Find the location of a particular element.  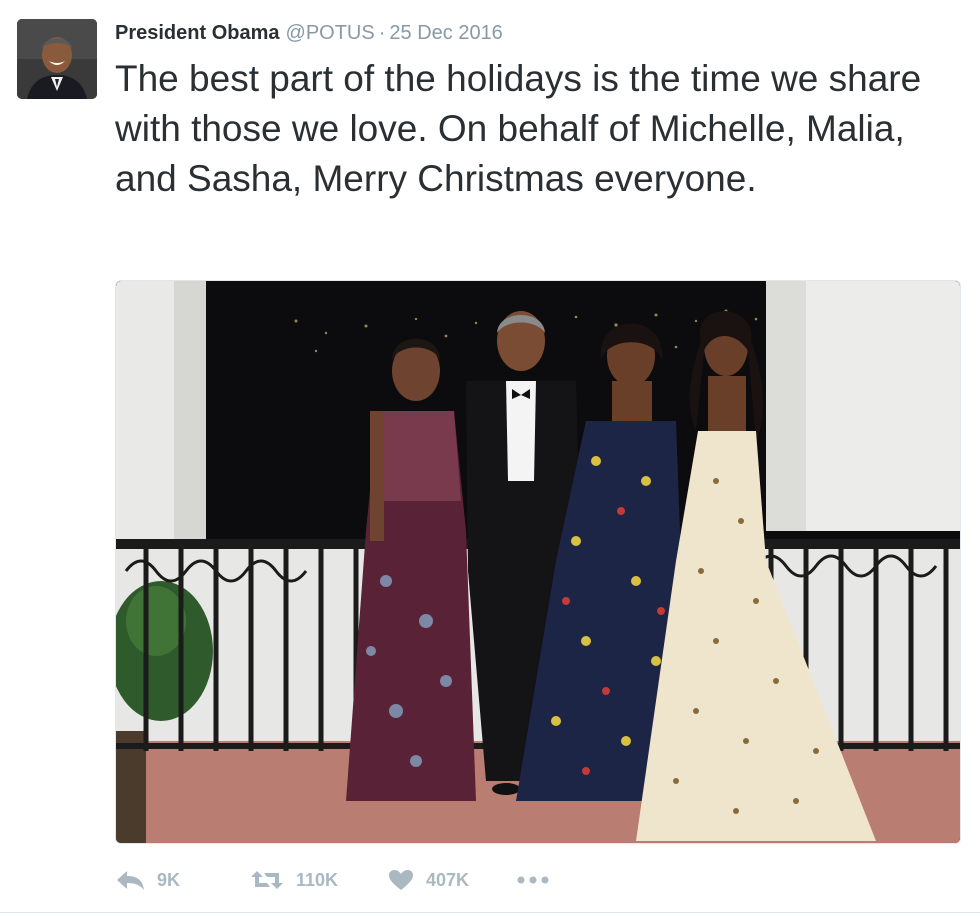

more-dots-icon is located at coordinates (533, 880).